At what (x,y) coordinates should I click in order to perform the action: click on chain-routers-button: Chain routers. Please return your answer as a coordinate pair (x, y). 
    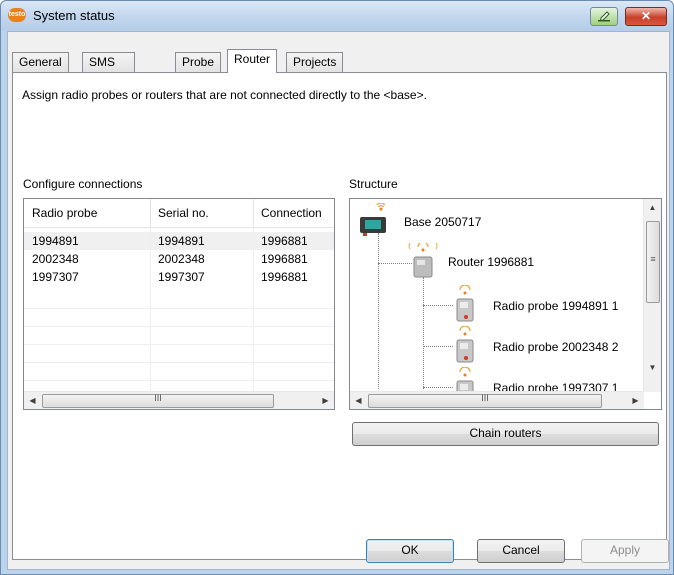
    Looking at the image, I should click on (505, 434).